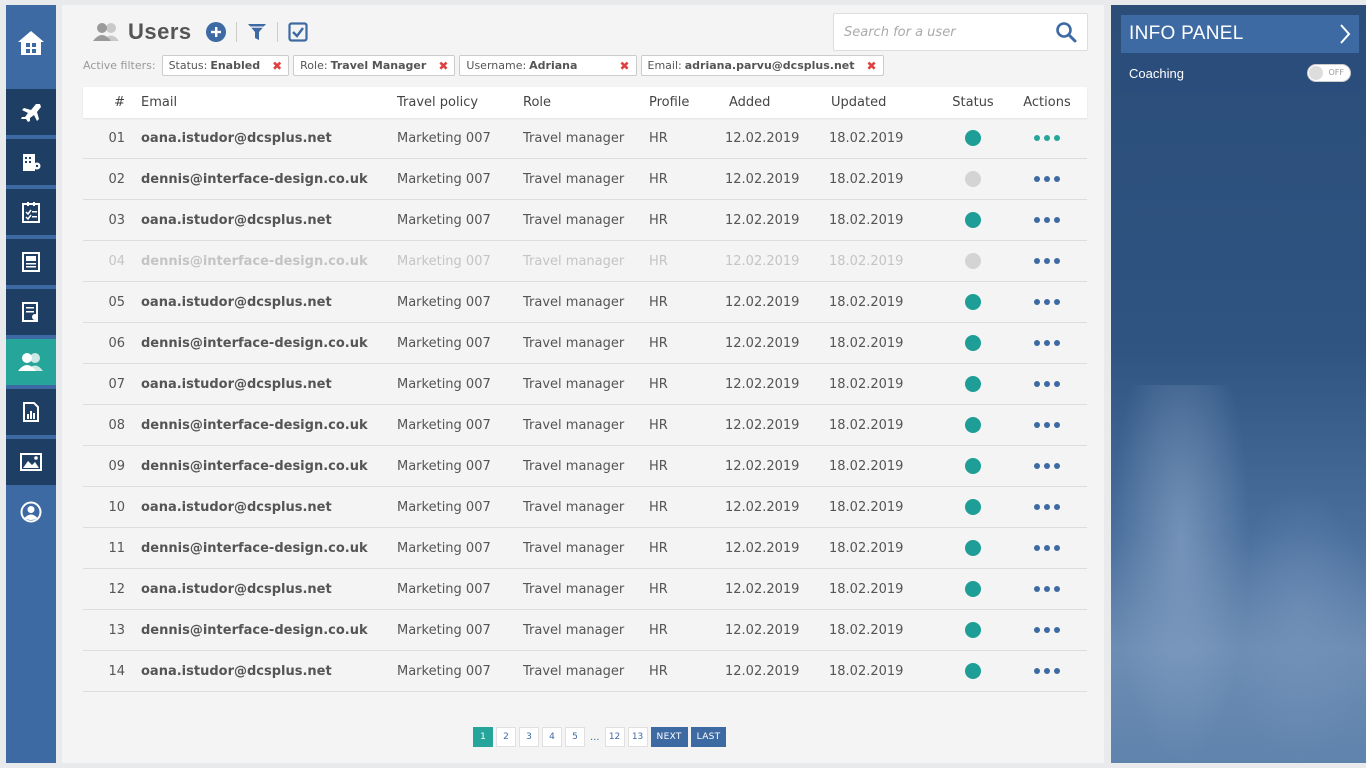  What do you see at coordinates (1066, 34) in the screenshot?
I see `search-button` at bounding box center [1066, 34].